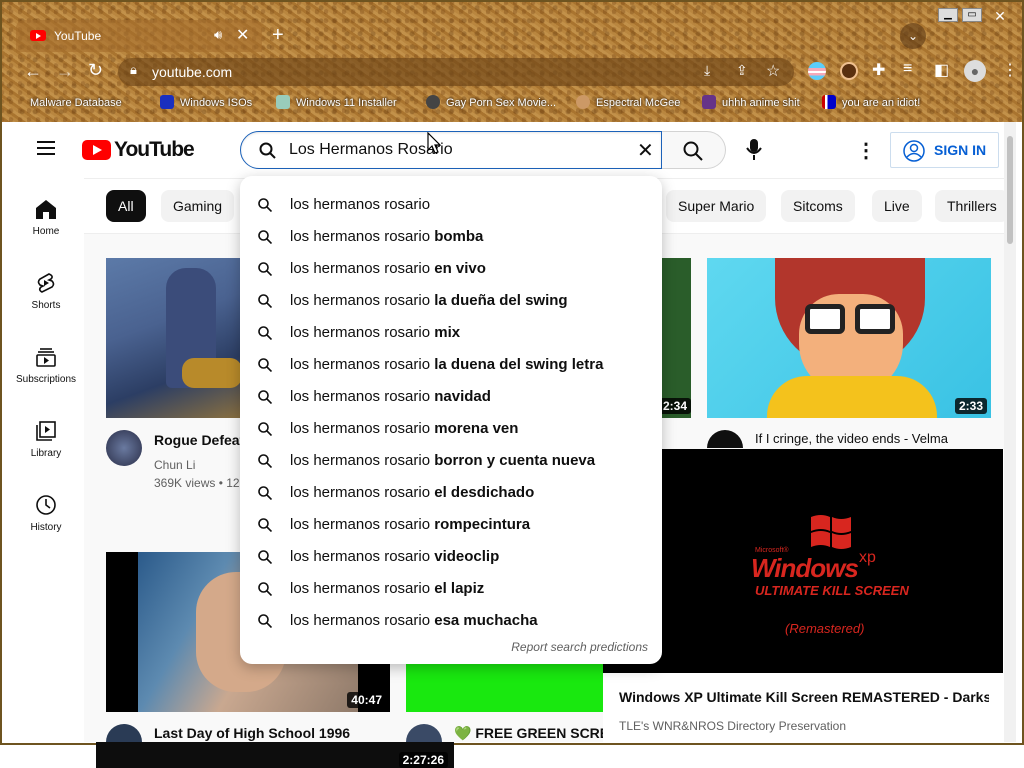 The height and width of the screenshot is (768, 1024). Describe the element at coordinates (1000, 16) in the screenshot. I see `close-window-icon: ✕` at that location.